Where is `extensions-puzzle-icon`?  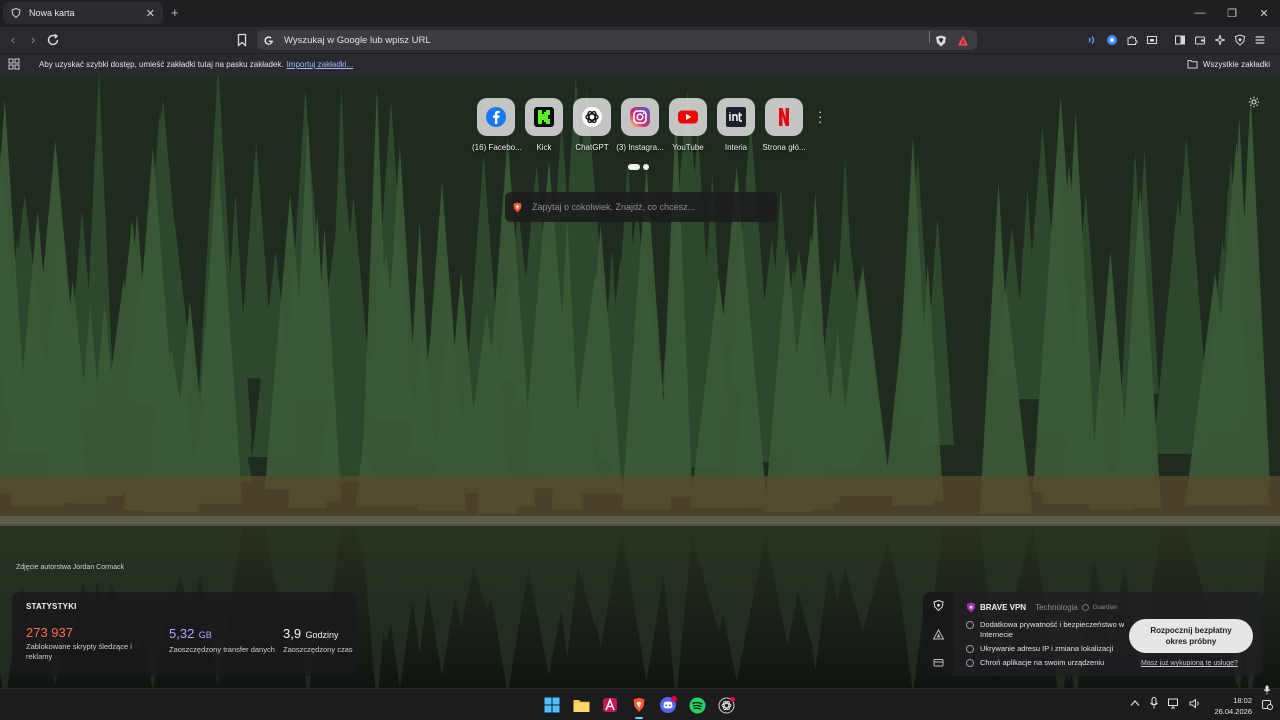 extensions-puzzle-icon is located at coordinates (1132, 40).